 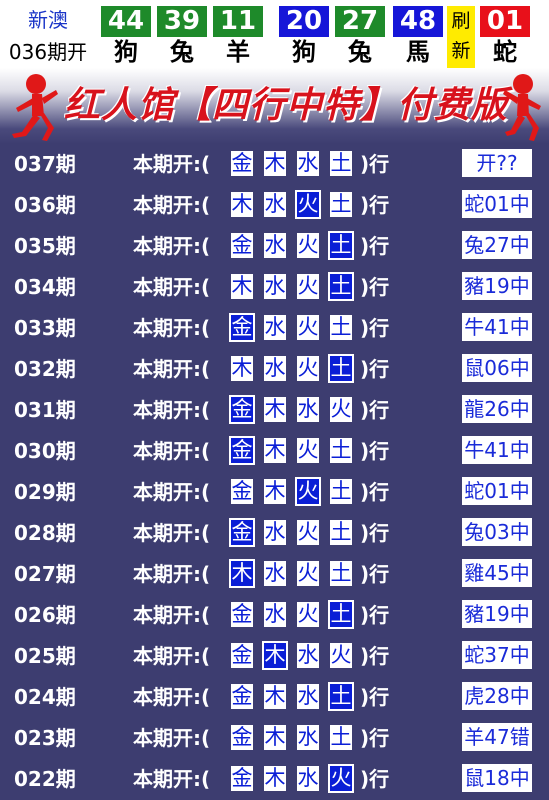 I want to click on row-result: 蛇37中, so click(x=497, y=655).